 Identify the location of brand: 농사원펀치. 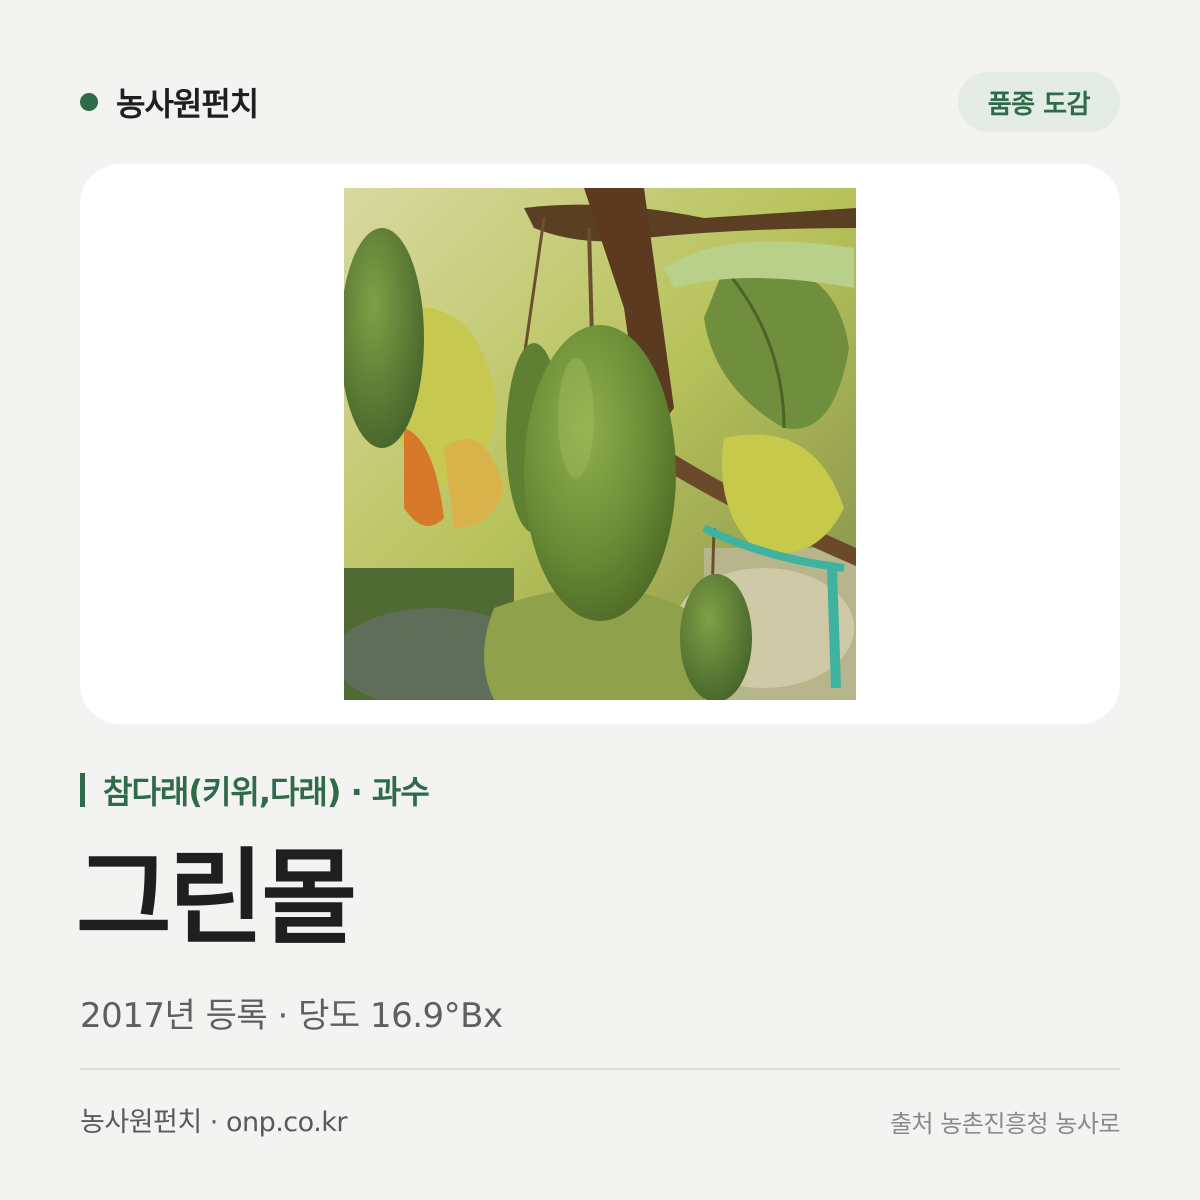
(169, 102).